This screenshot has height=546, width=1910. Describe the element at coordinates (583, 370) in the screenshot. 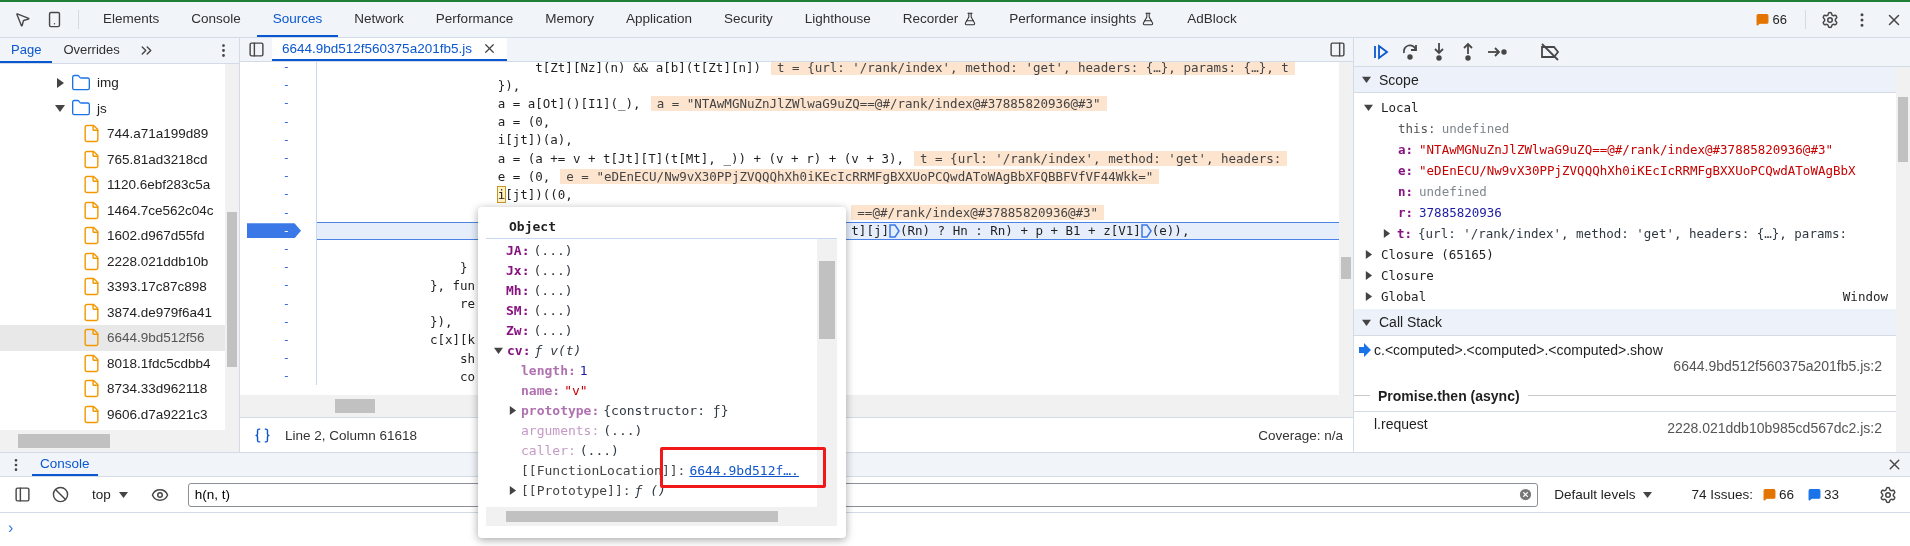

I see `property-value: 1` at that location.